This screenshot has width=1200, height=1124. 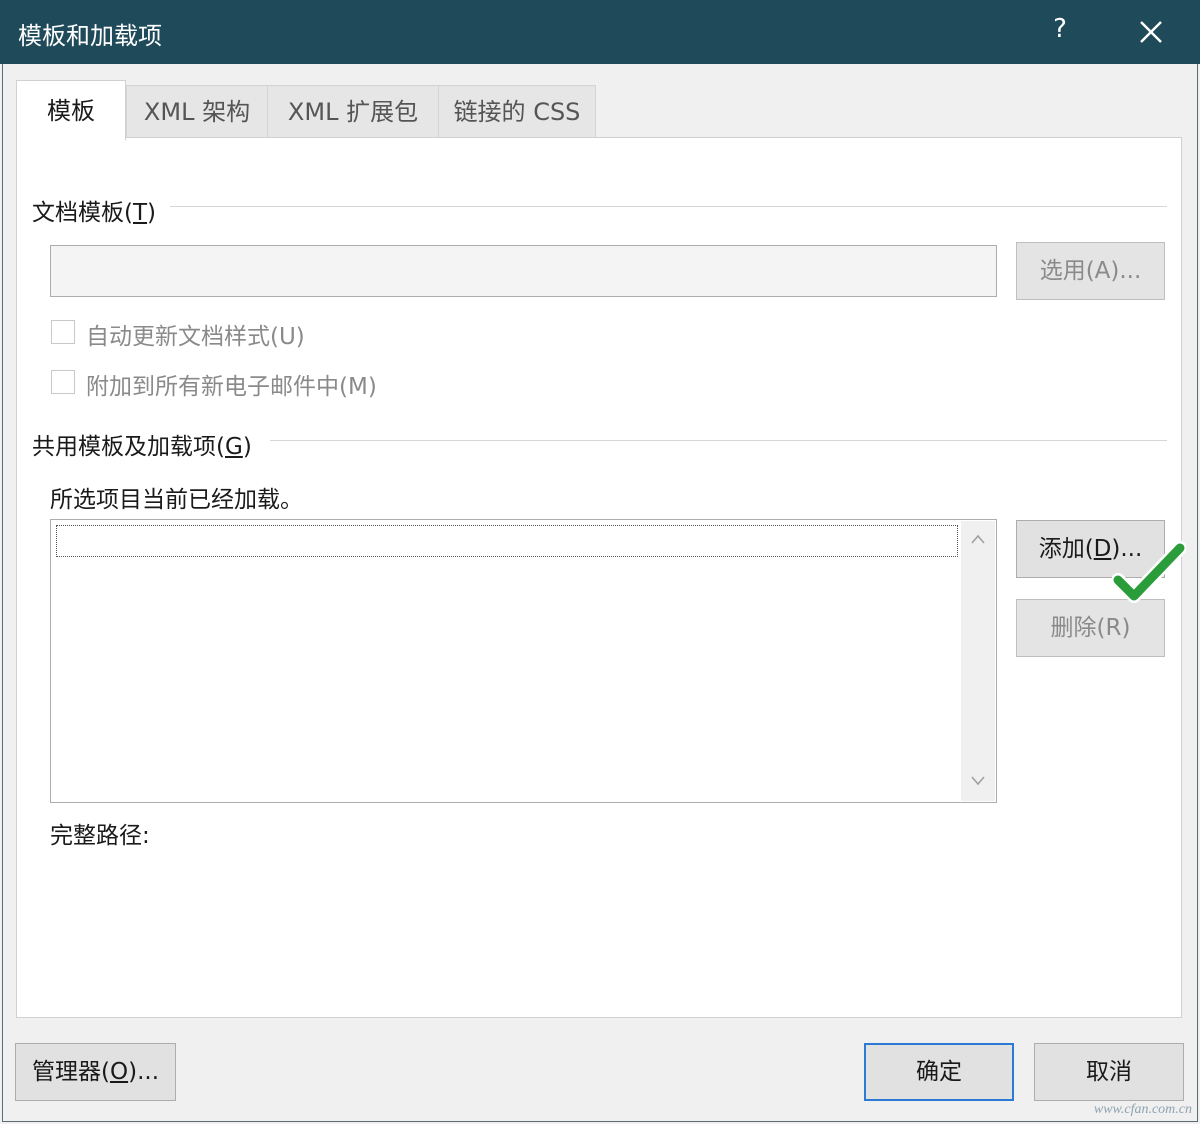 What do you see at coordinates (100, 836) in the screenshot?
I see `full-path-label: 完整路径:` at bounding box center [100, 836].